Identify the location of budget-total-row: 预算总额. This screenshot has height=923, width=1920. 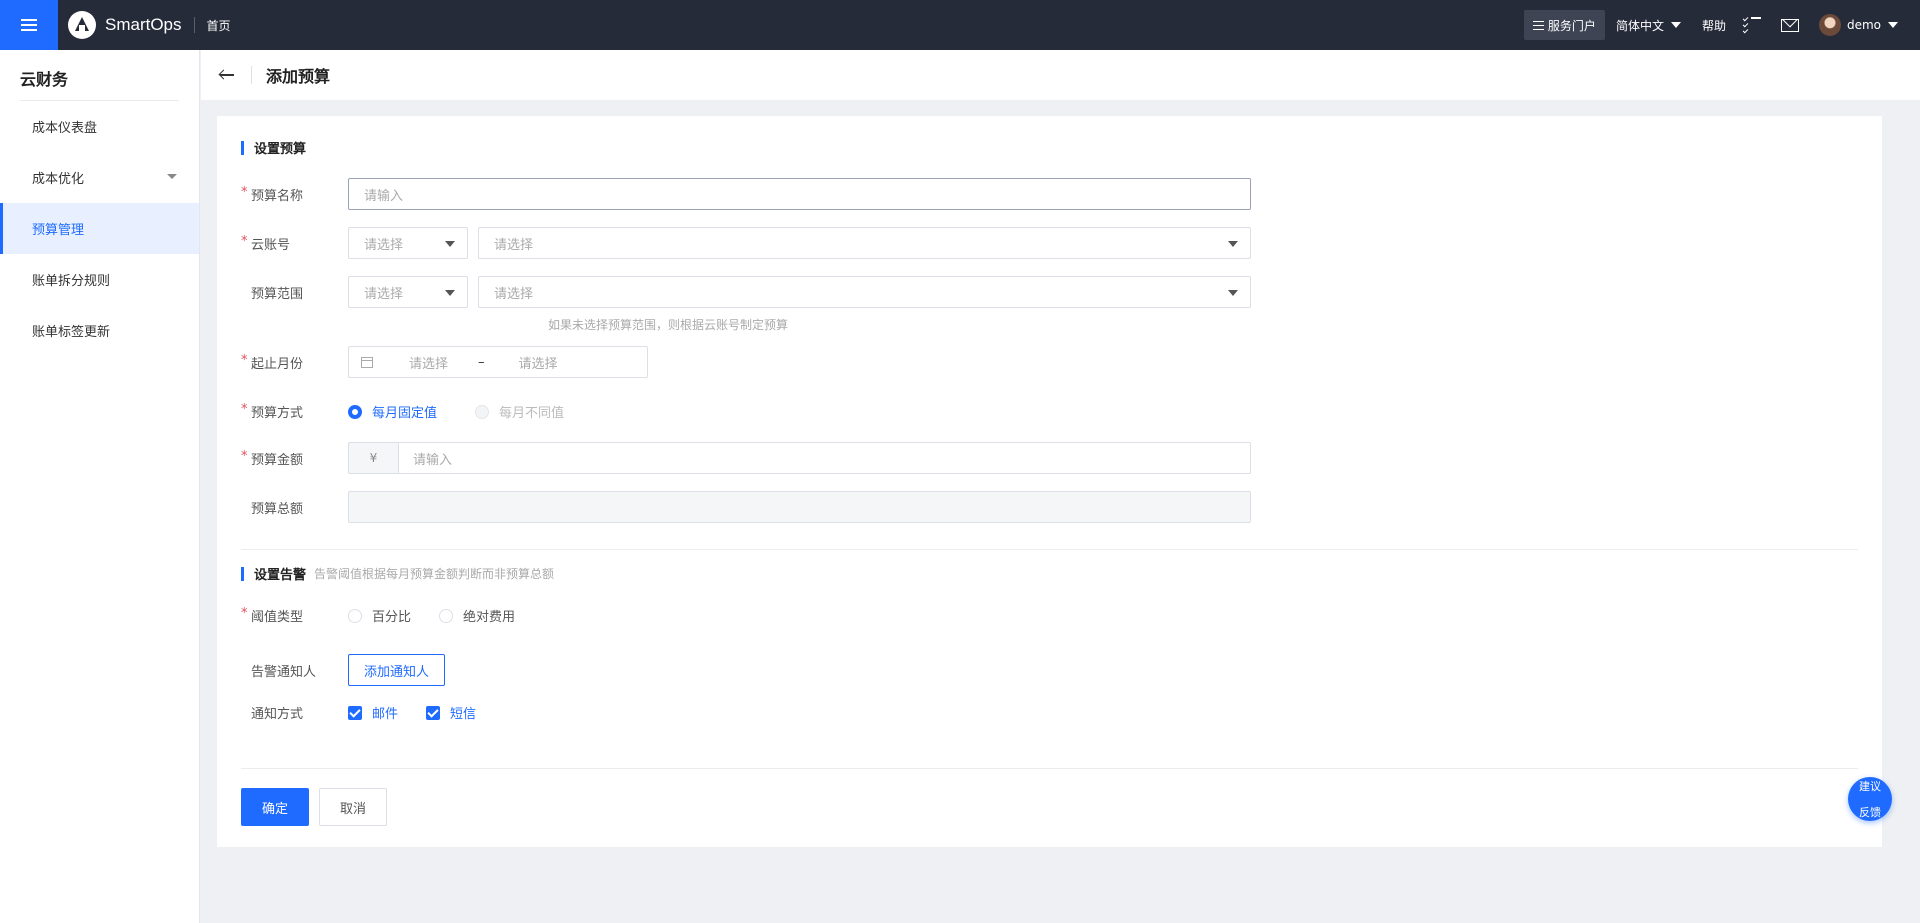
(746, 507).